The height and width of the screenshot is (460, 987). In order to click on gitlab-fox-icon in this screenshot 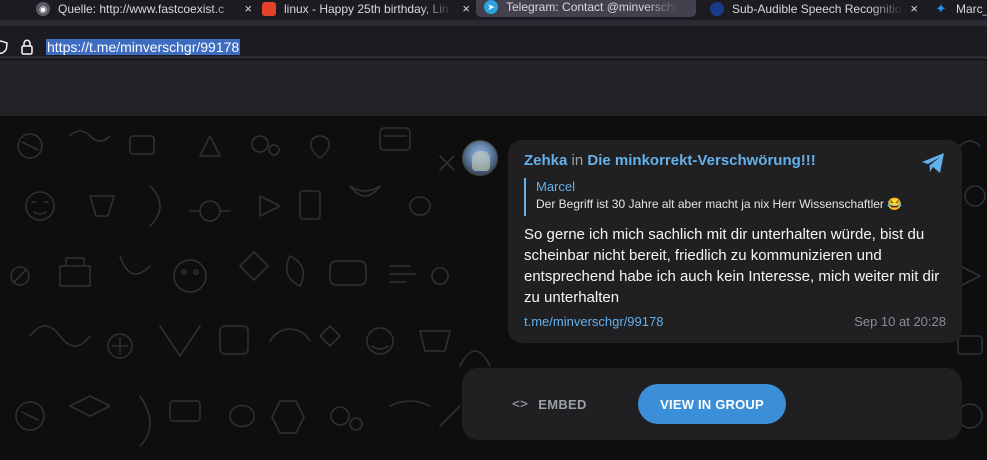, I will do `click(269, 9)`.